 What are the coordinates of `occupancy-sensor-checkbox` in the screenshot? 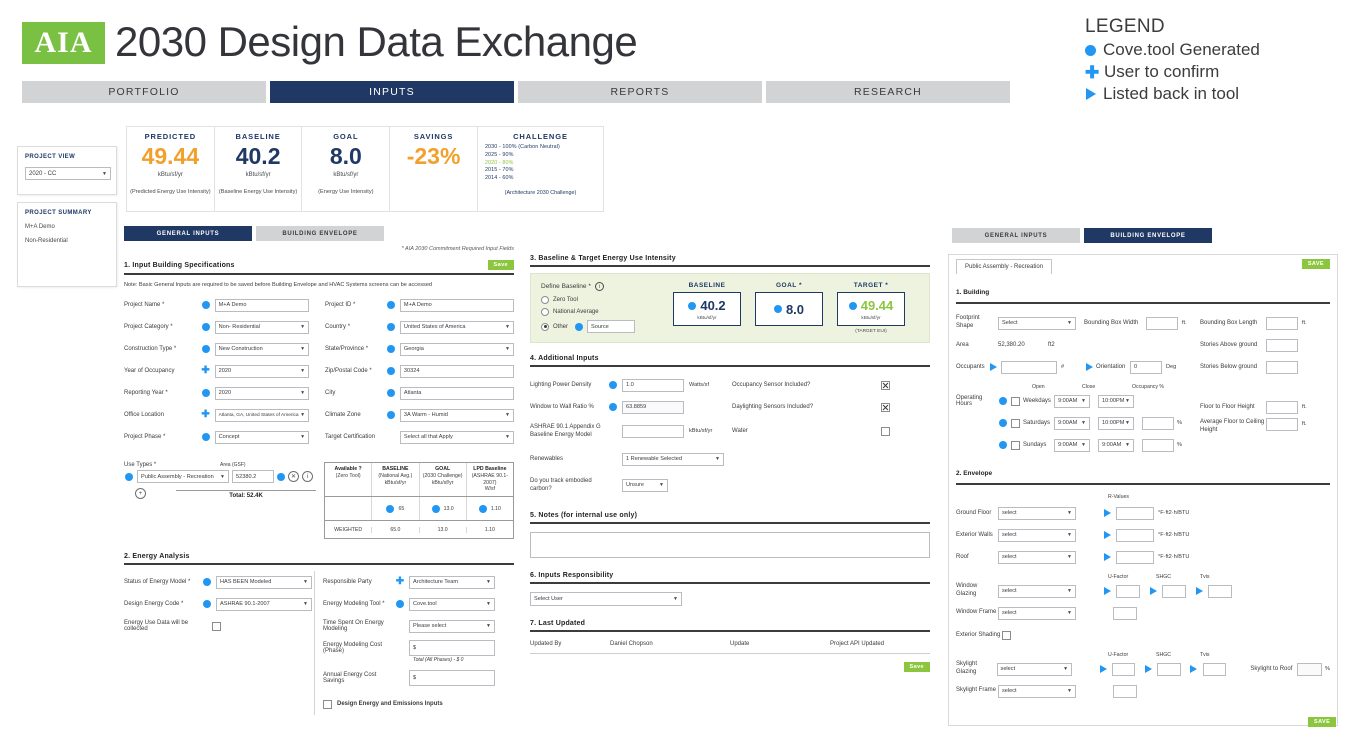 It's located at (885, 385).